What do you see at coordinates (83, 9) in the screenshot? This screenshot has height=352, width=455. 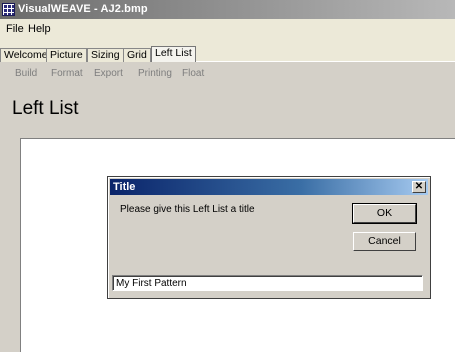 I see `app-title: VisualWEAVE - AJ2.bmp` at bounding box center [83, 9].